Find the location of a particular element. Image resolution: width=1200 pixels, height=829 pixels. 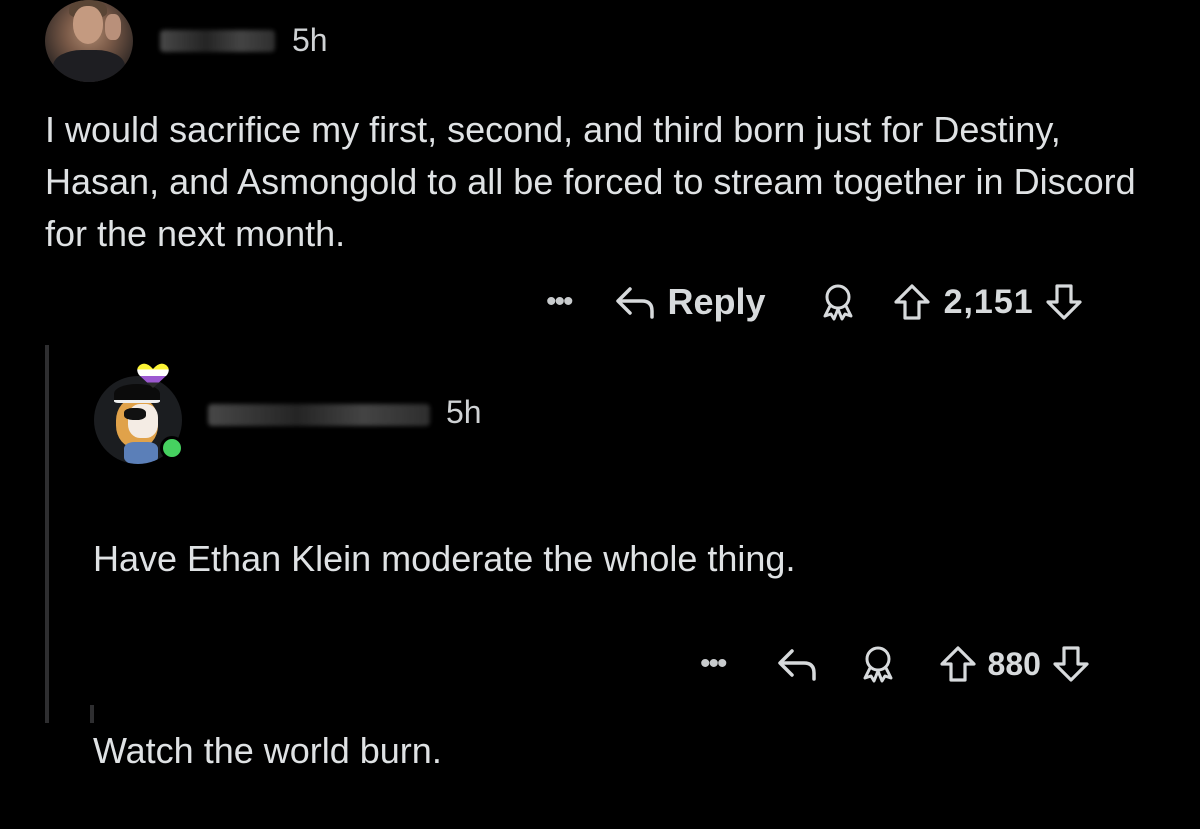

eyepatch is located at coordinates (135, 414).